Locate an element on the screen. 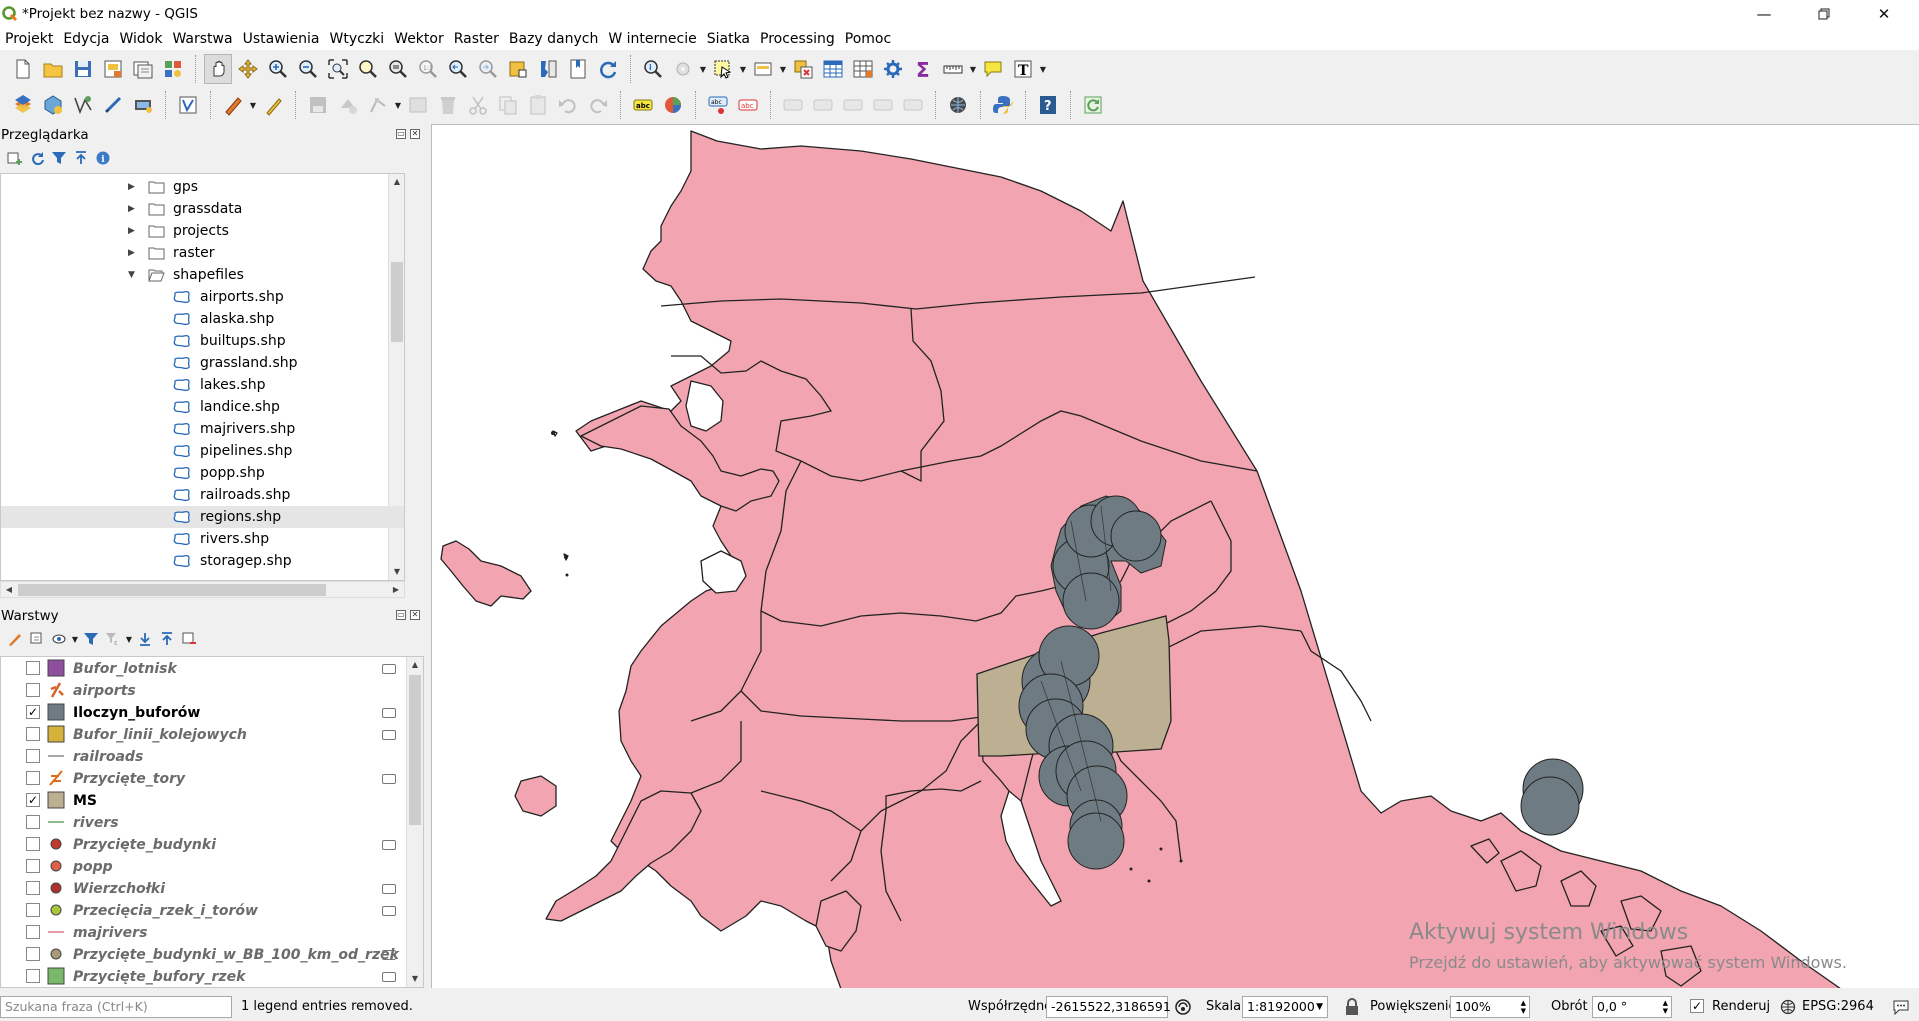 The width and height of the screenshot is (1919, 1021). browser-file-item: lakes.shp is located at coordinates (202, 385).